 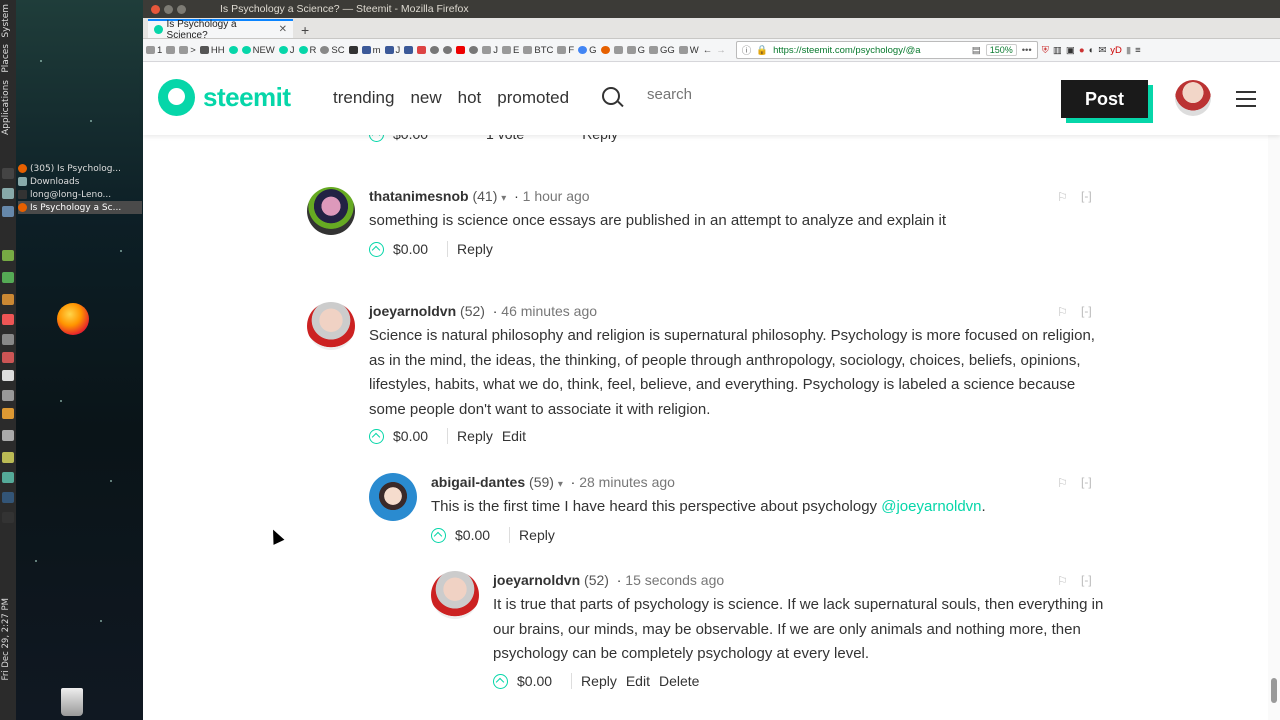 What do you see at coordinates (181, 9) in the screenshot?
I see `maximize-window-icon` at bounding box center [181, 9].